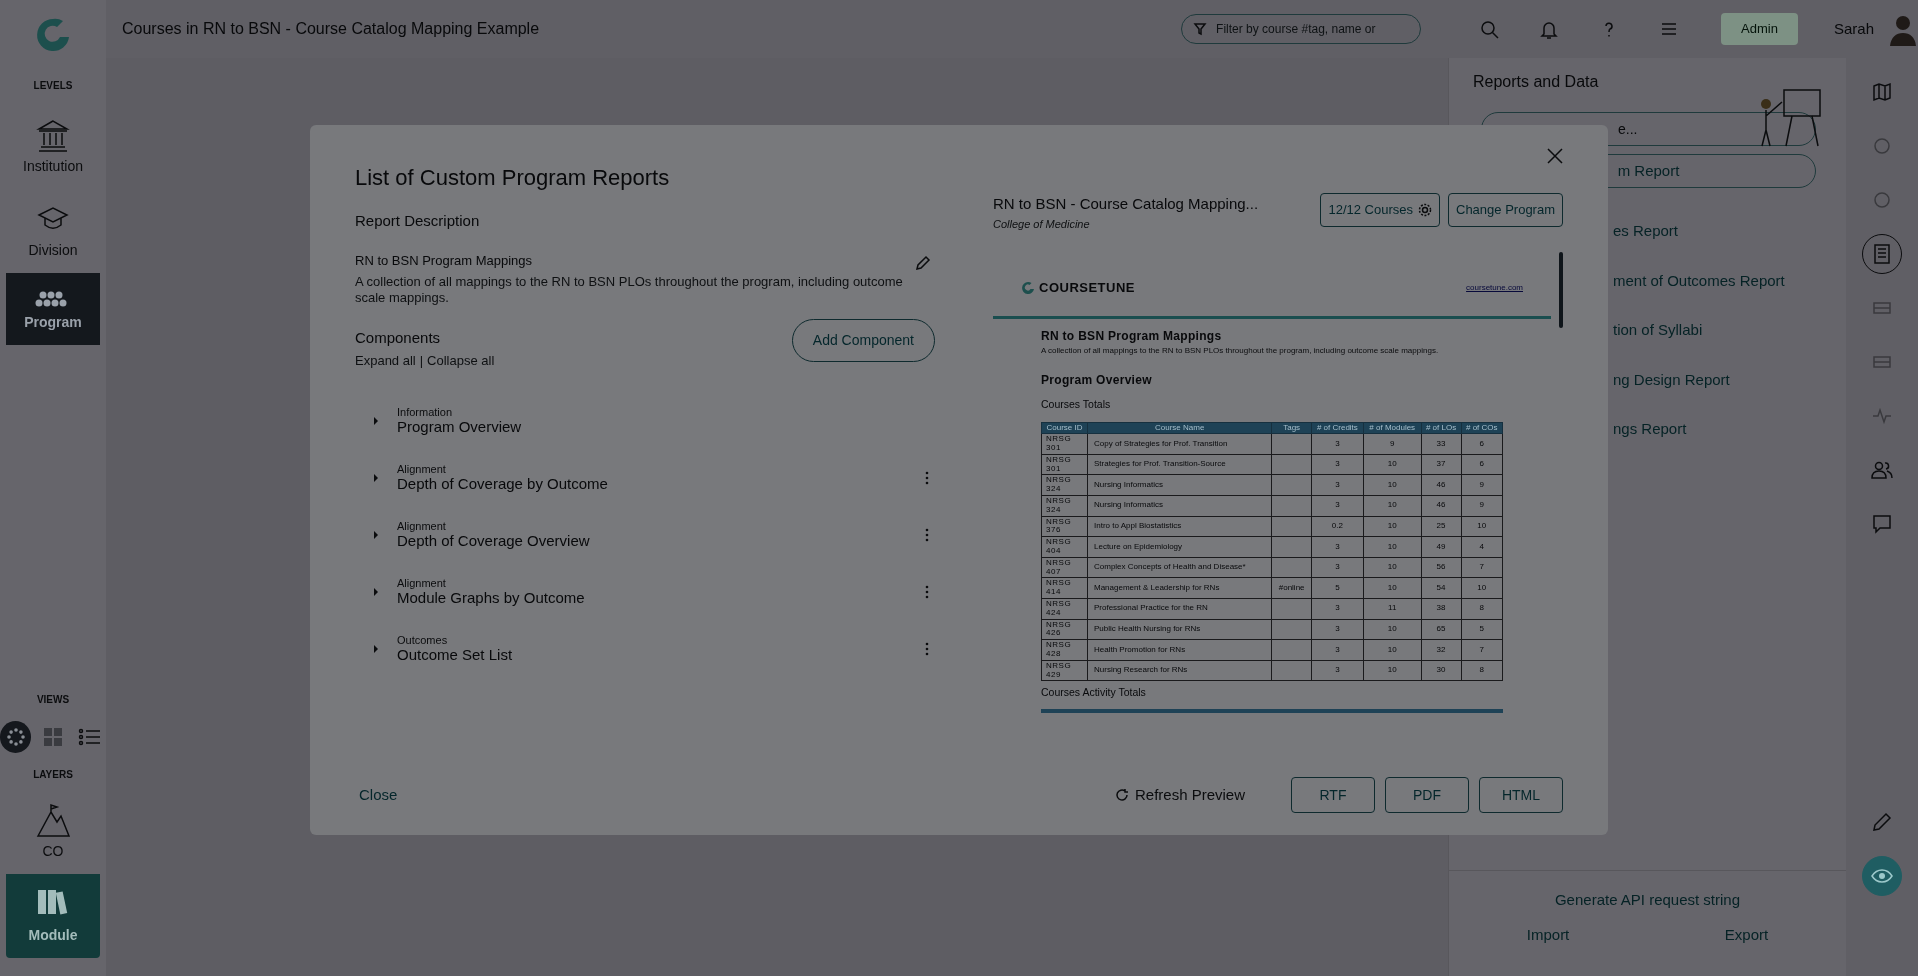 Image resolution: width=1918 pixels, height=976 pixels. I want to click on rail-button, so click(1882, 876).